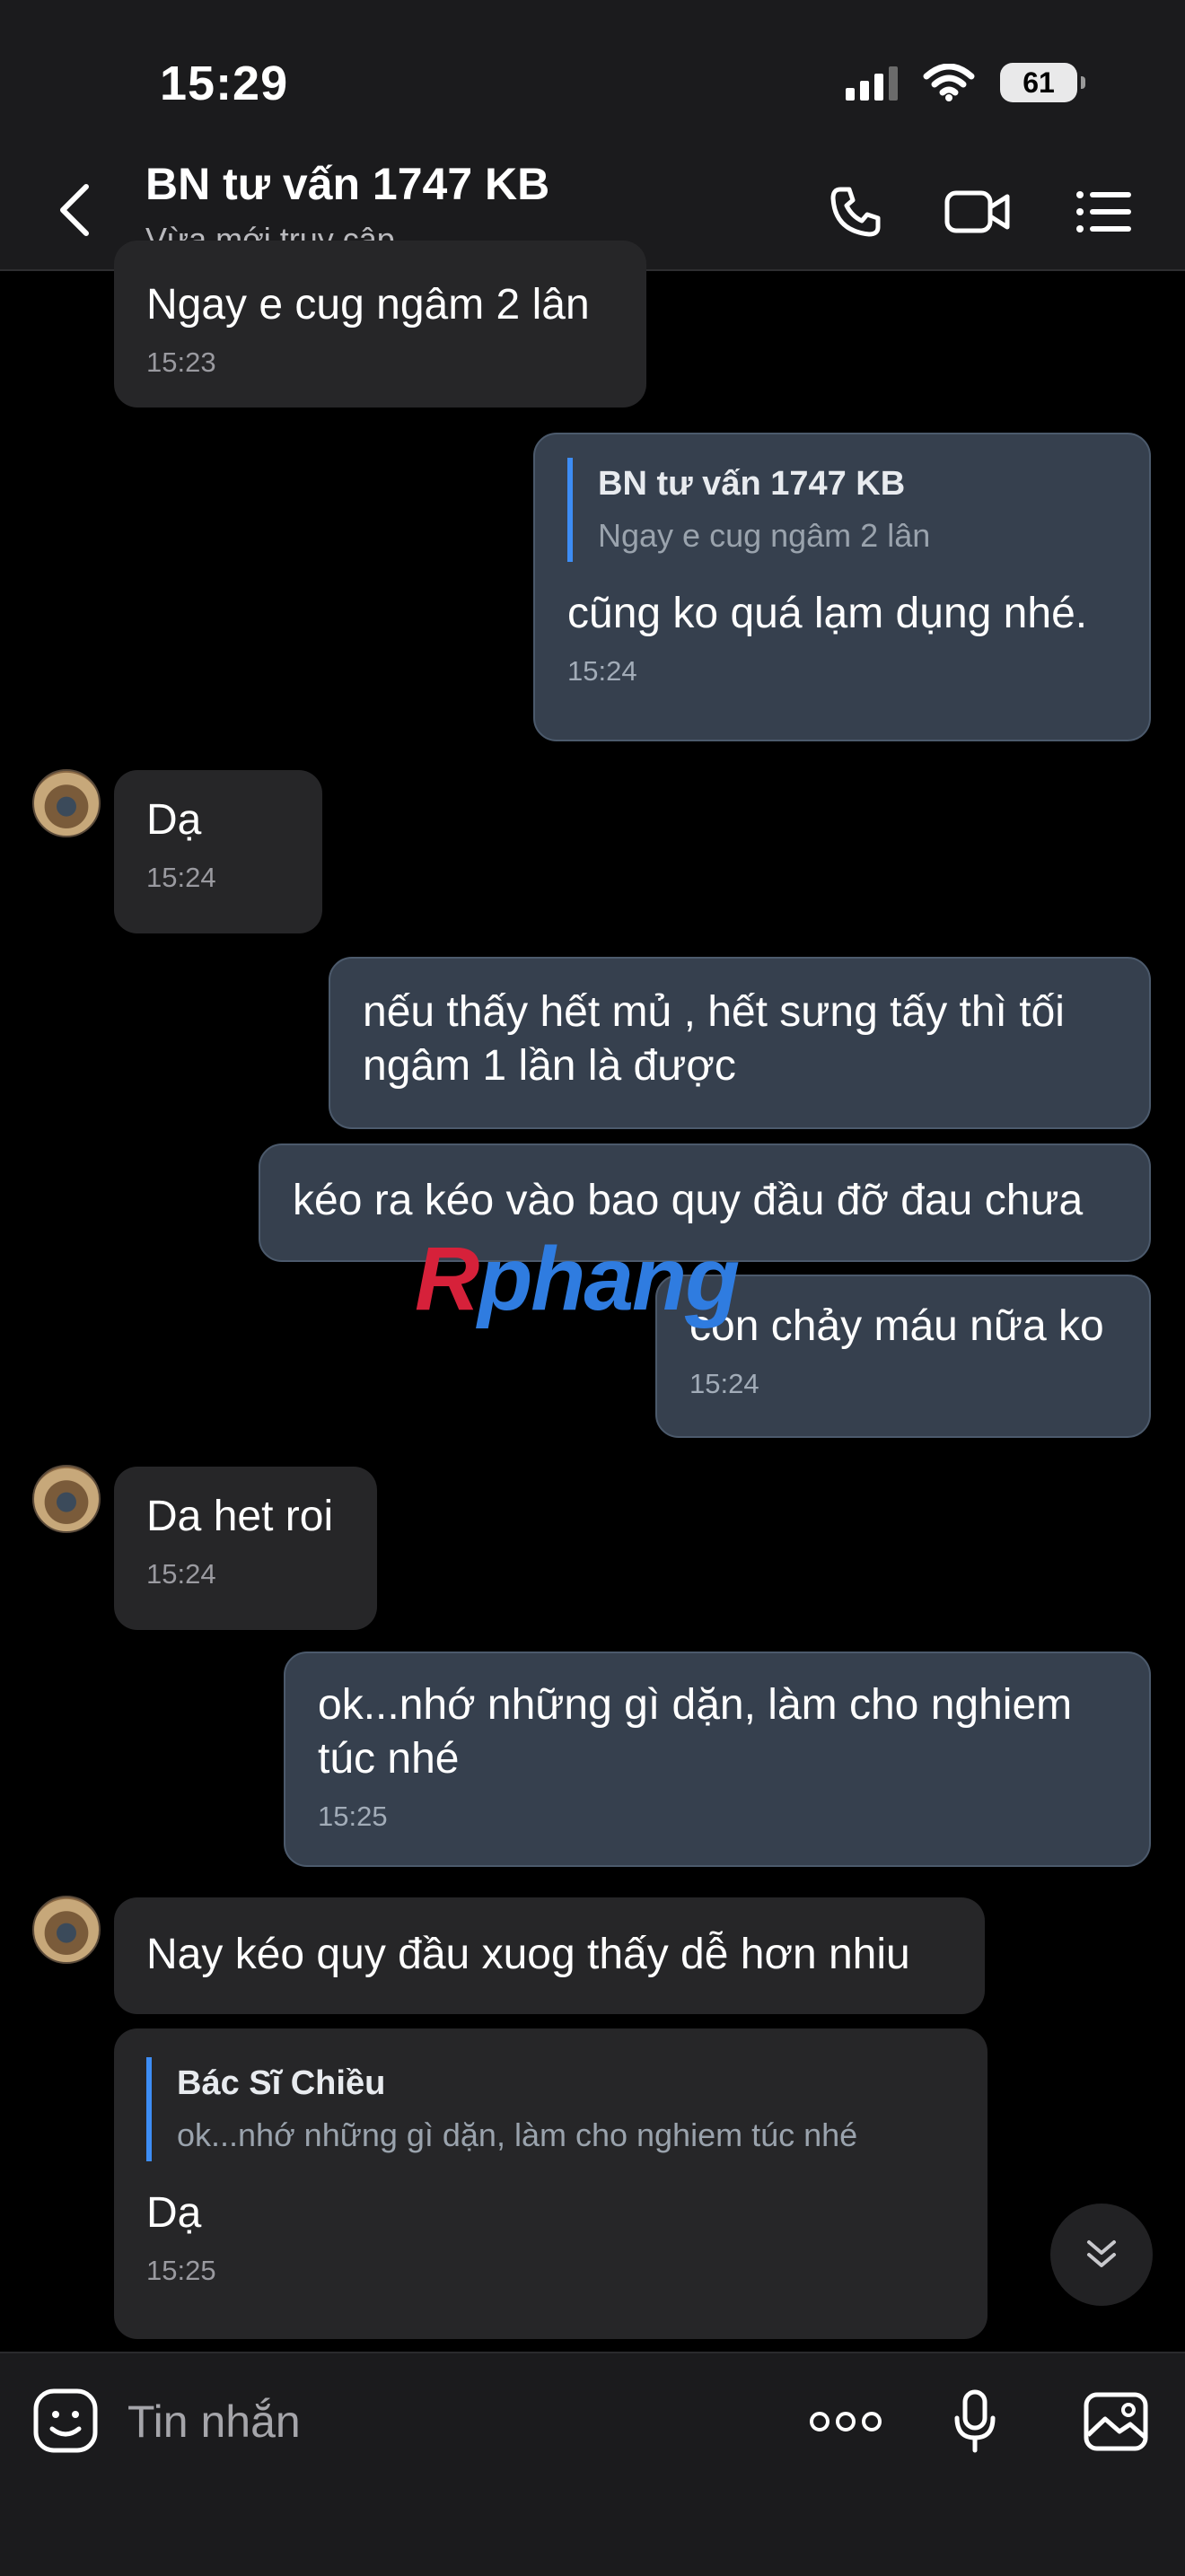 The width and height of the screenshot is (1185, 2576). What do you see at coordinates (1104, 212) in the screenshot?
I see `list-menu-icon` at bounding box center [1104, 212].